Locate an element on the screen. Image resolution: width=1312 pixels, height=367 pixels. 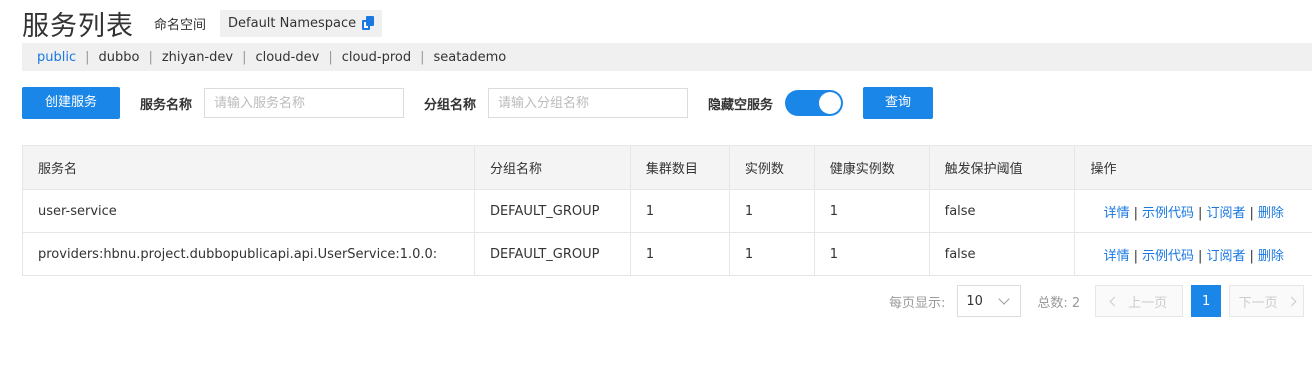
chevron-left-icon is located at coordinates (1114, 301).